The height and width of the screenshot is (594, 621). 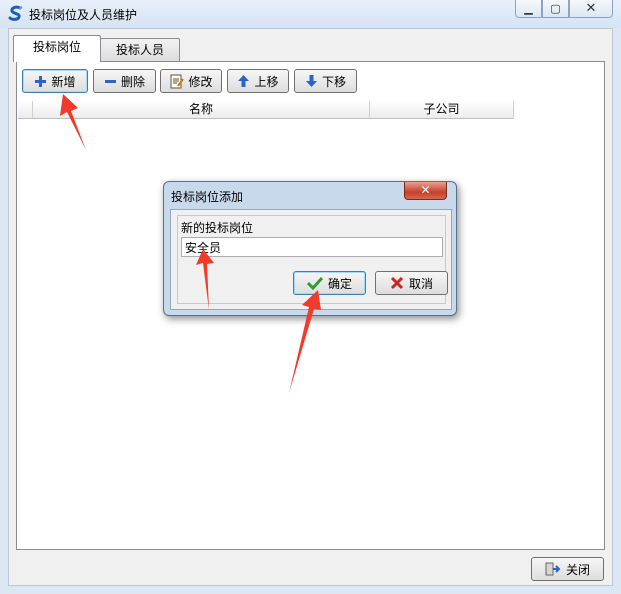 I want to click on column-header-label: 子公司, so click(x=441, y=109).